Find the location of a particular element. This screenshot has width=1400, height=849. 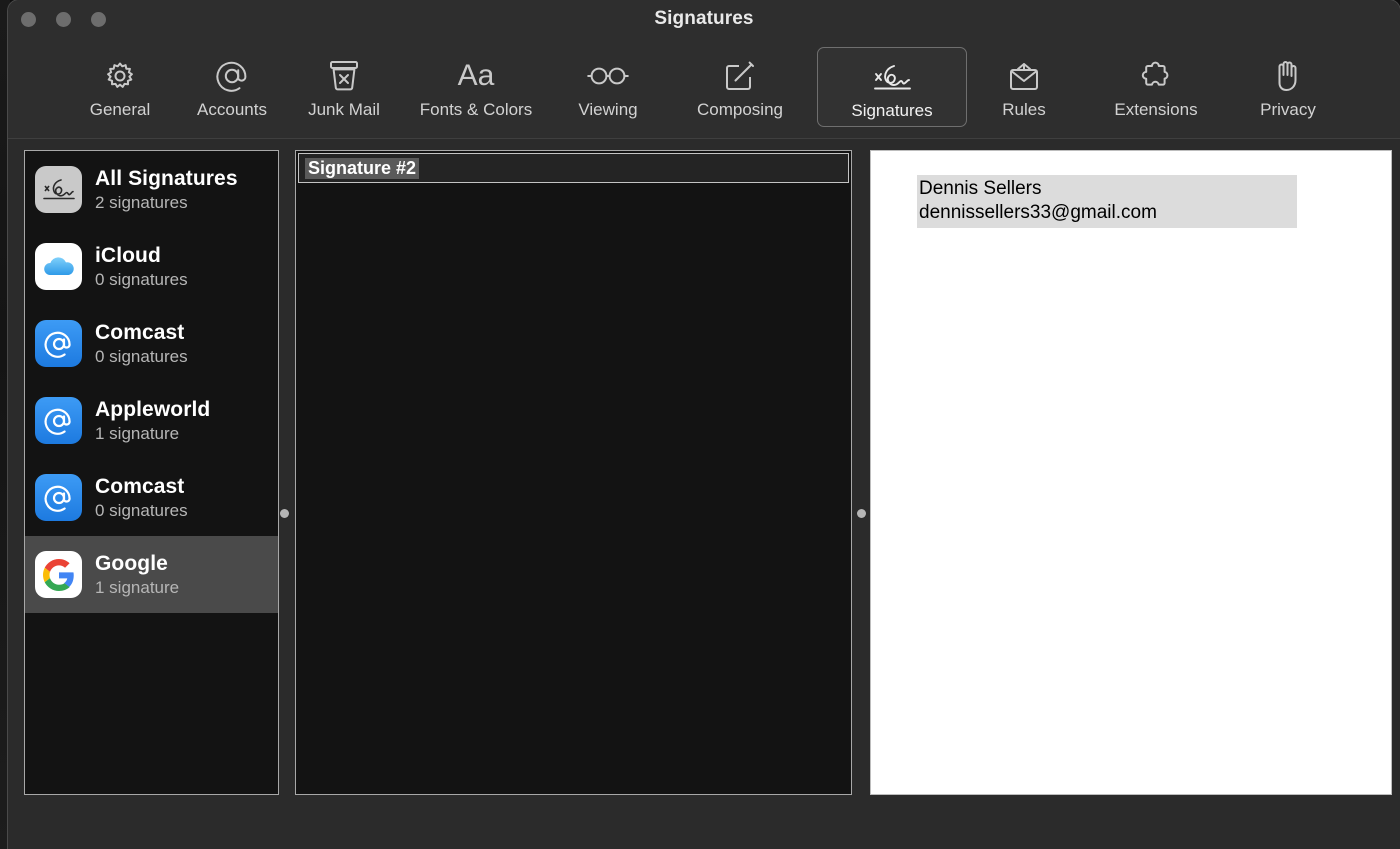

toolbar-label: Fonts & Colors is located at coordinates (476, 109).